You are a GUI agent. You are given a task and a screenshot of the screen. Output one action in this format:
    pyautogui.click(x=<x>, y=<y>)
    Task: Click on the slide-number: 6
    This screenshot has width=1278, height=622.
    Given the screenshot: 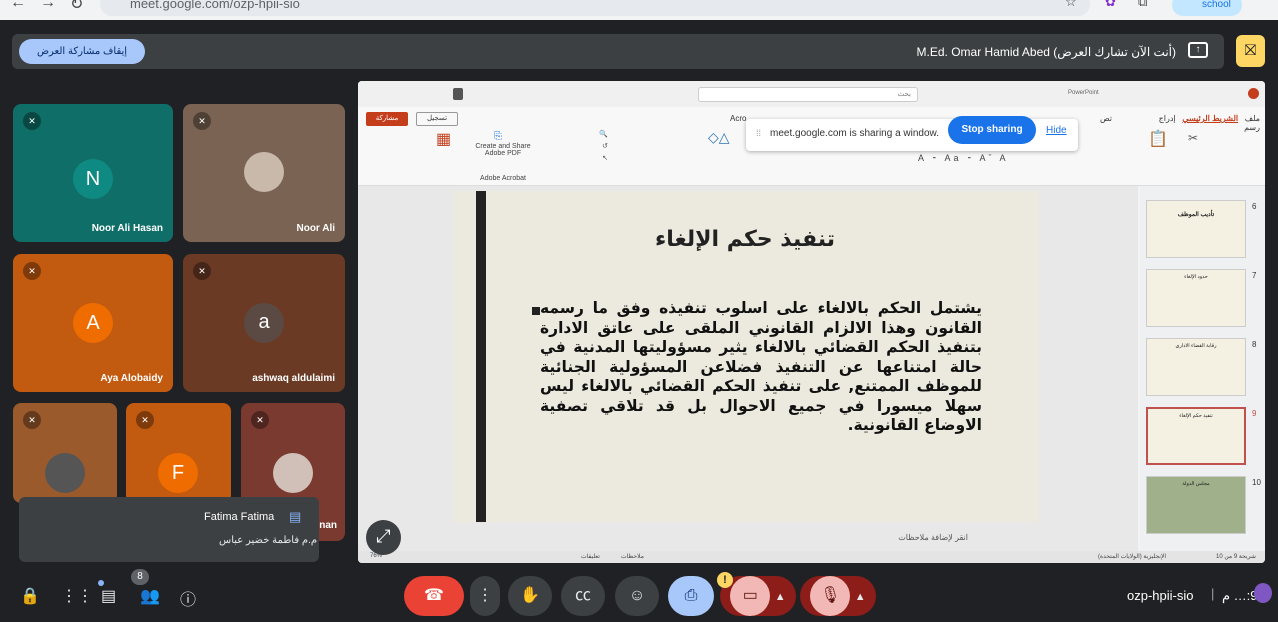 What is the action you would take?
    pyautogui.click(x=1254, y=206)
    